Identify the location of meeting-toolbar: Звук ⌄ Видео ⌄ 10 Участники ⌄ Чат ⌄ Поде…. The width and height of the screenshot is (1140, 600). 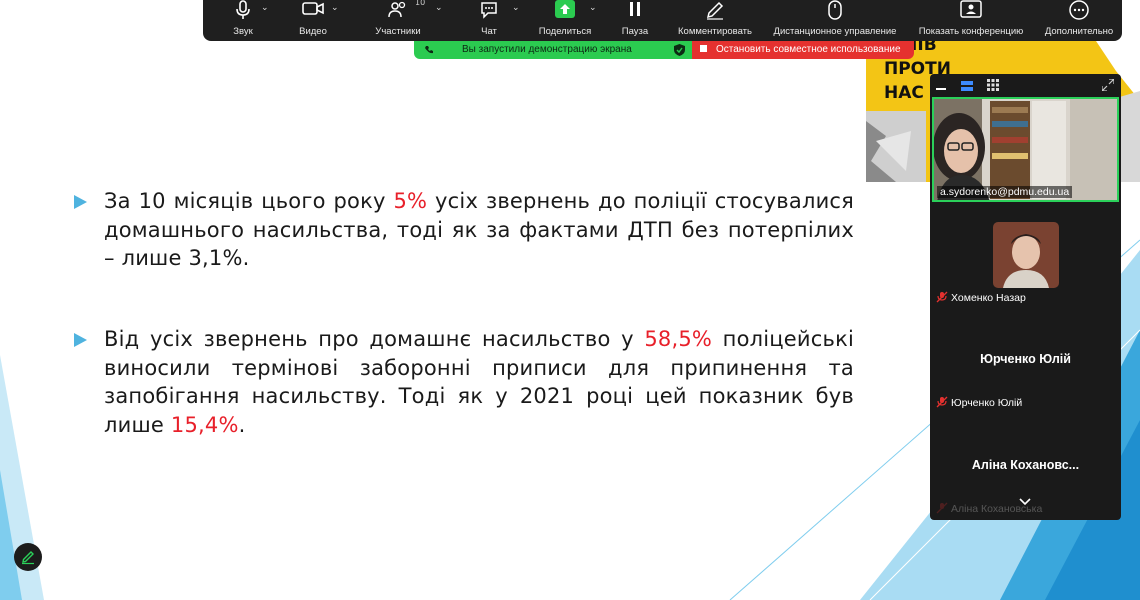
(662, 20).